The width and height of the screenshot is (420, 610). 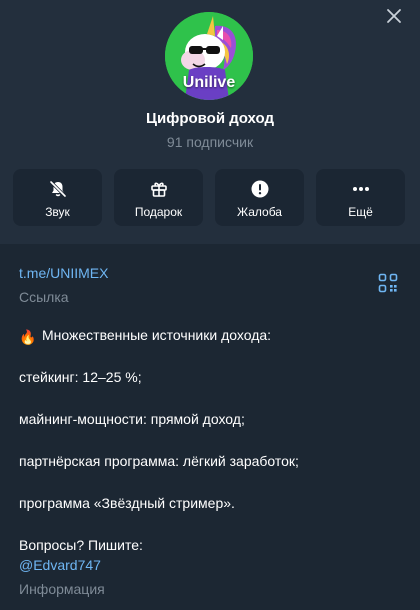 I want to click on mute-button: Звук, so click(x=57, y=197).